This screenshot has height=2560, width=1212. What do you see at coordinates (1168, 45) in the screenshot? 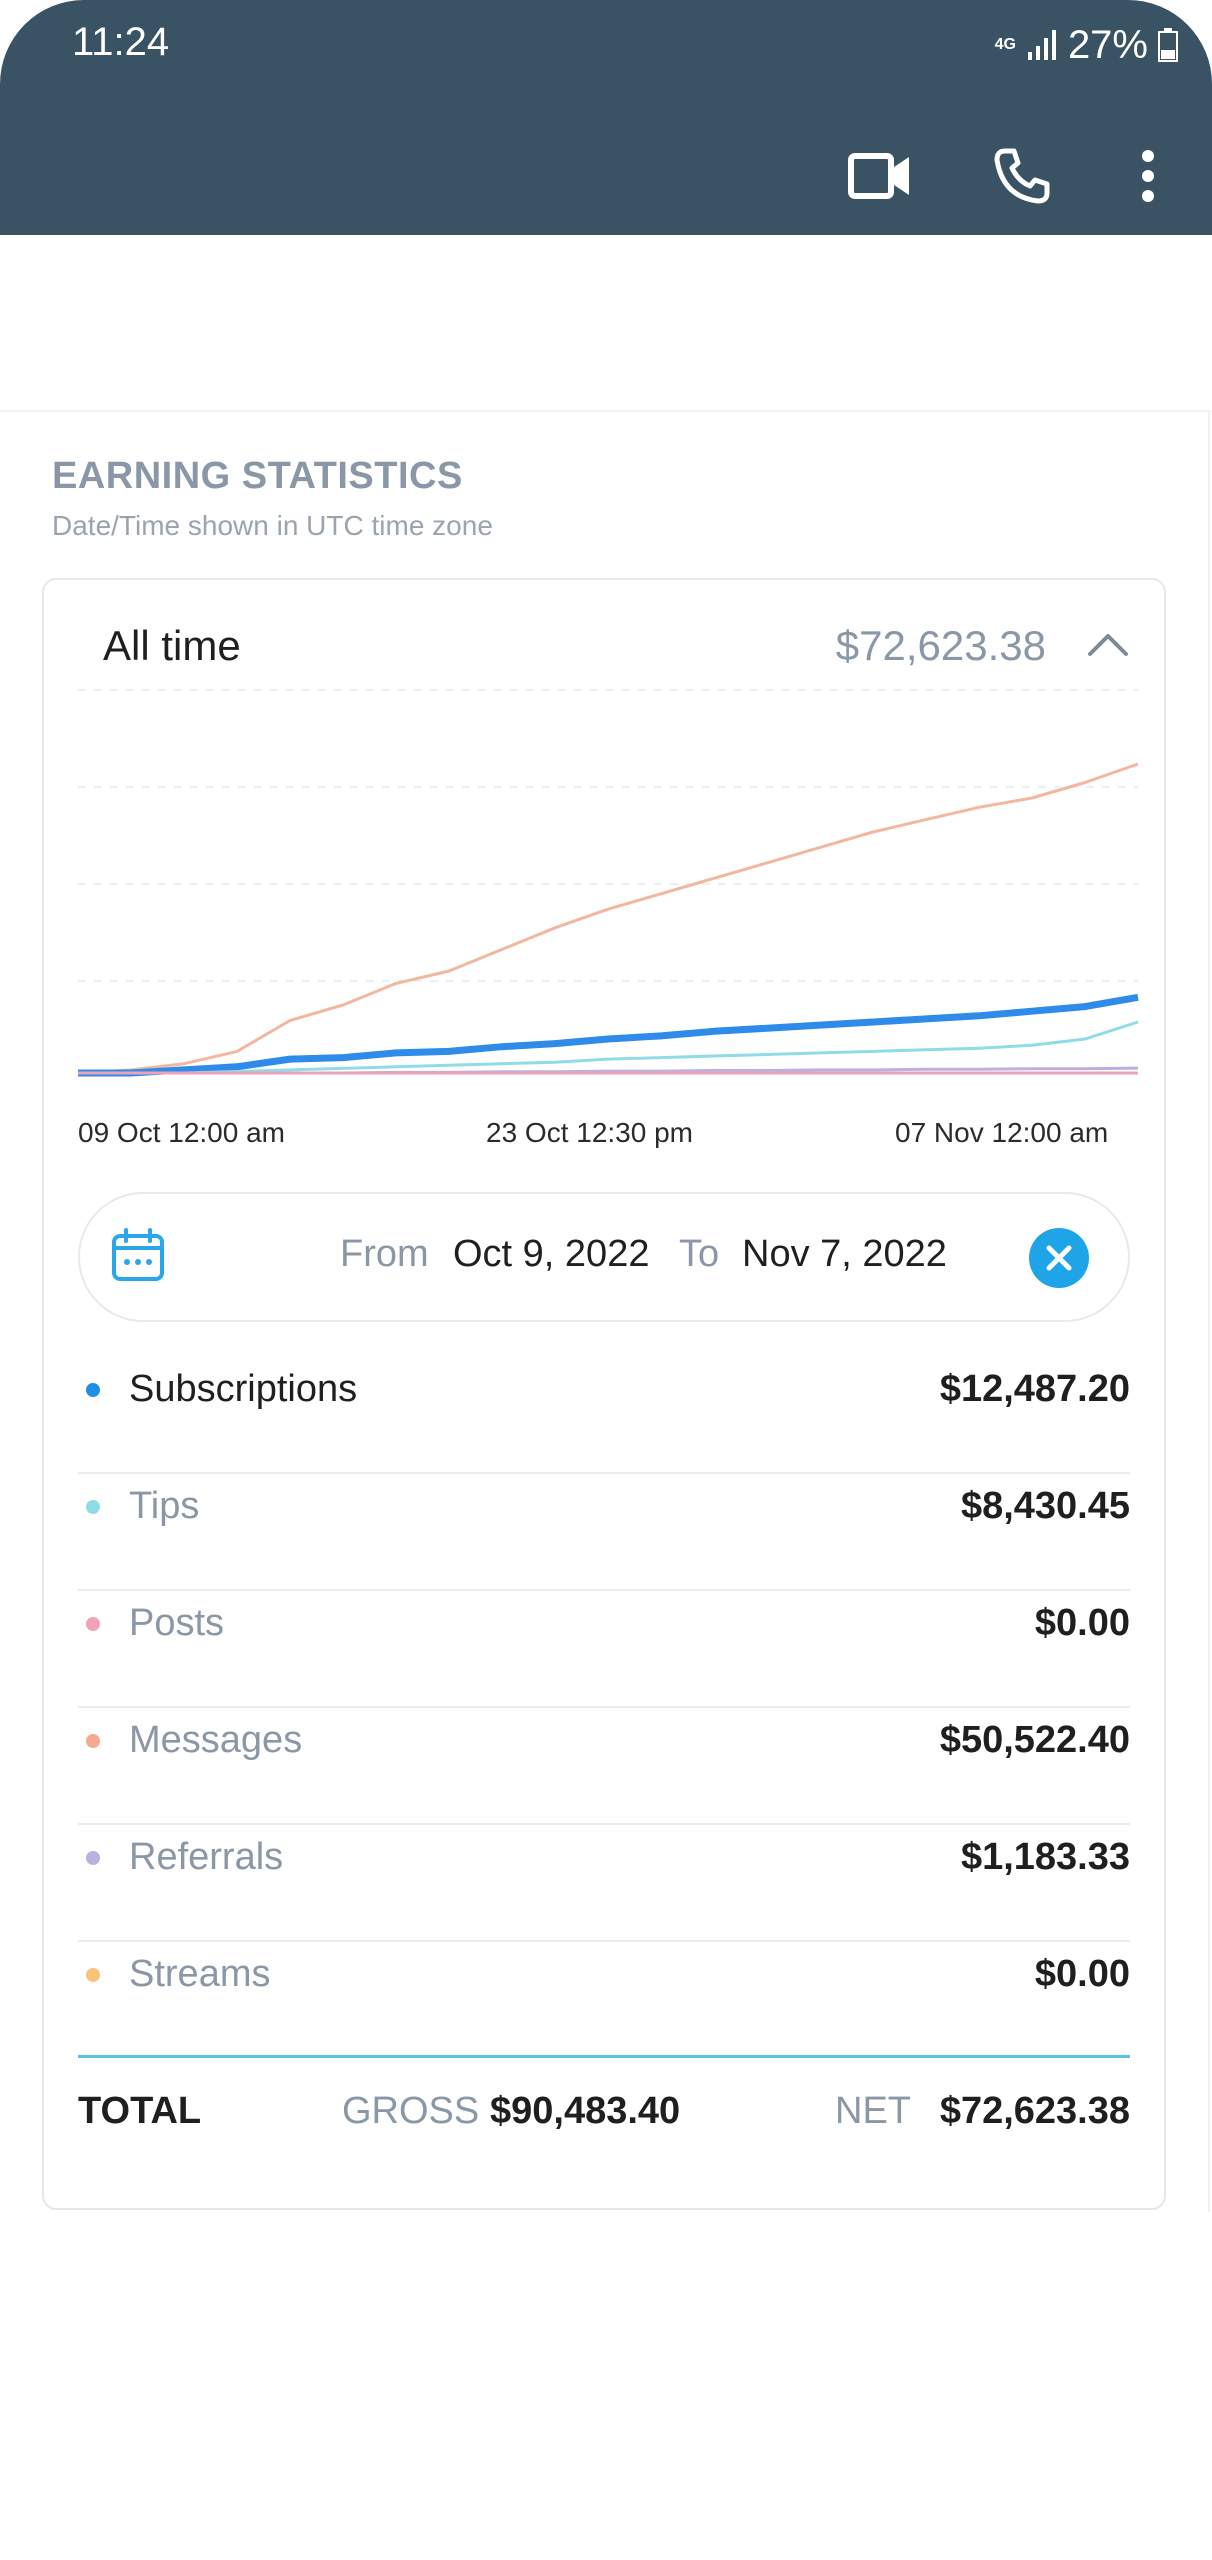
I see `battery-icon` at bounding box center [1168, 45].